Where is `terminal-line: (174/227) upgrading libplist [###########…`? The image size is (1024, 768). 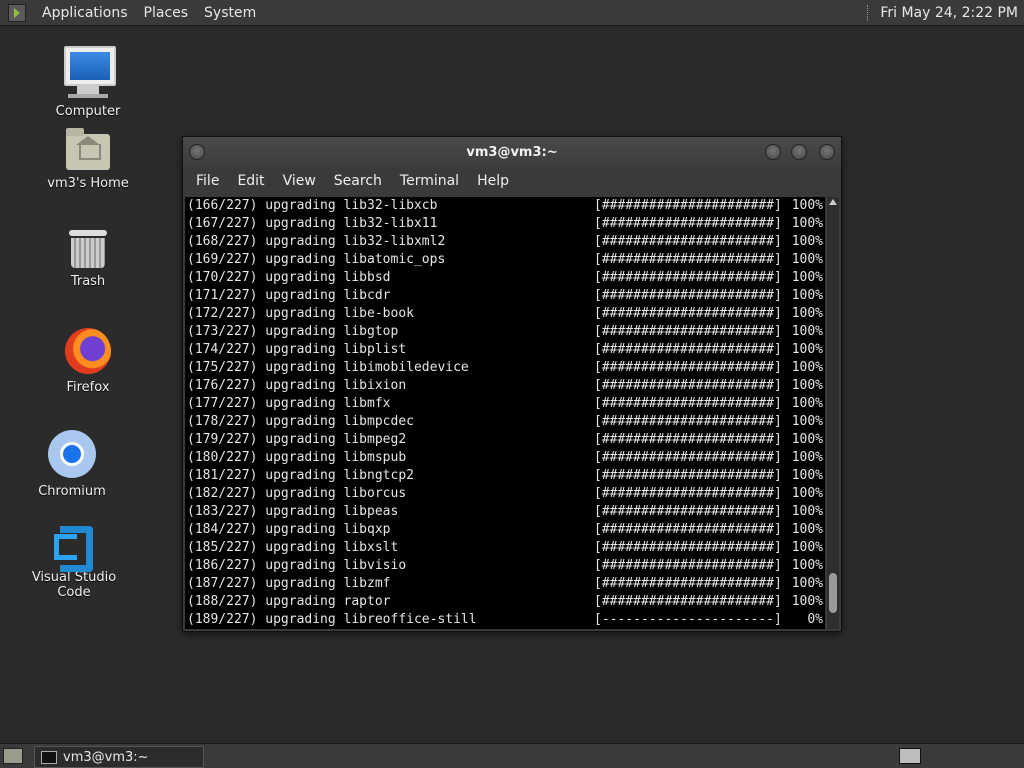 terminal-line: (174/227) upgrading libplist [###########… is located at coordinates (505, 350).